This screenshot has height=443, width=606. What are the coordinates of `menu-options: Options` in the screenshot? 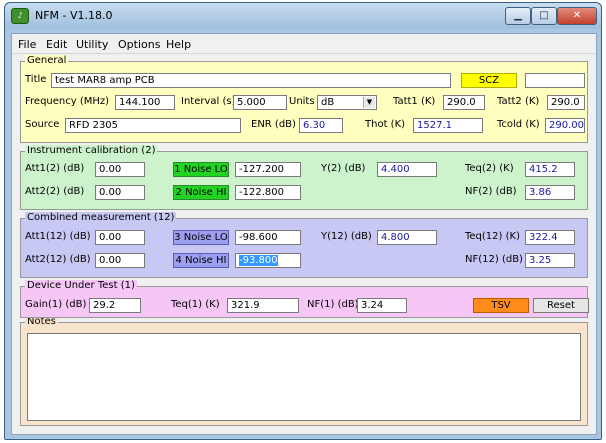 It's located at (139, 44).